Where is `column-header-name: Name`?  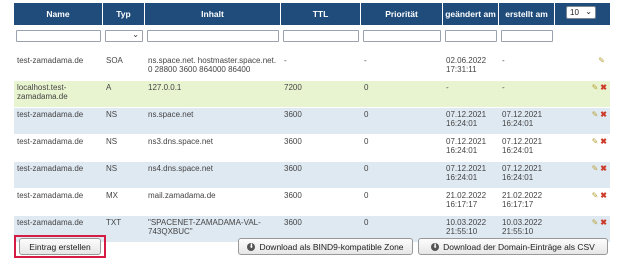 column-header-name: Name is located at coordinates (58, 14).